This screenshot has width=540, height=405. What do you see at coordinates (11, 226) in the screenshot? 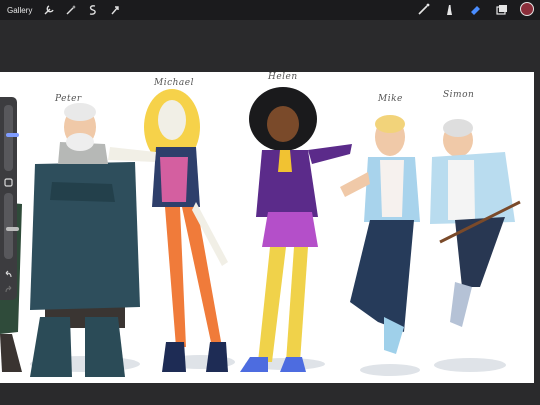
I see `opacity-slider` at bounding box center [11, 226].